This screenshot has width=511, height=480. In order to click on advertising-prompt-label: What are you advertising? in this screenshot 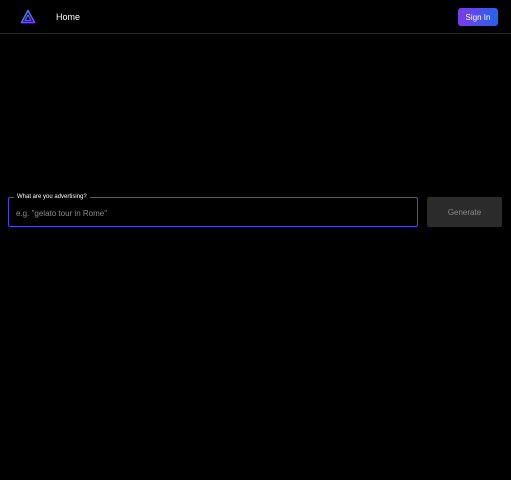, I will do `click(52, 197)`.